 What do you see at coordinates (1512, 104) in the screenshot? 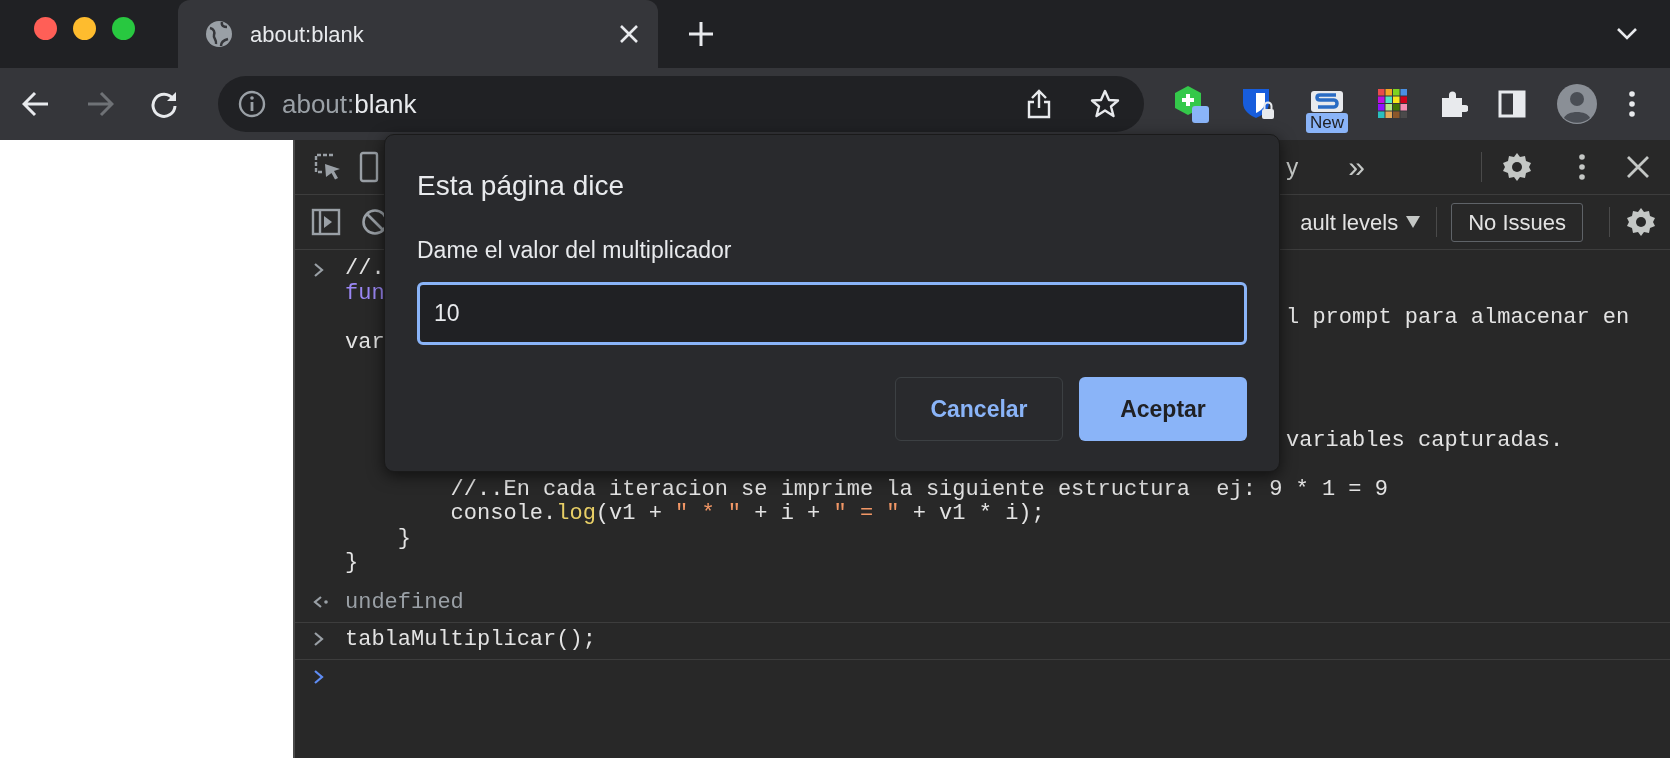
I see `sidebar-icon` at bounding box center [1512, 104].